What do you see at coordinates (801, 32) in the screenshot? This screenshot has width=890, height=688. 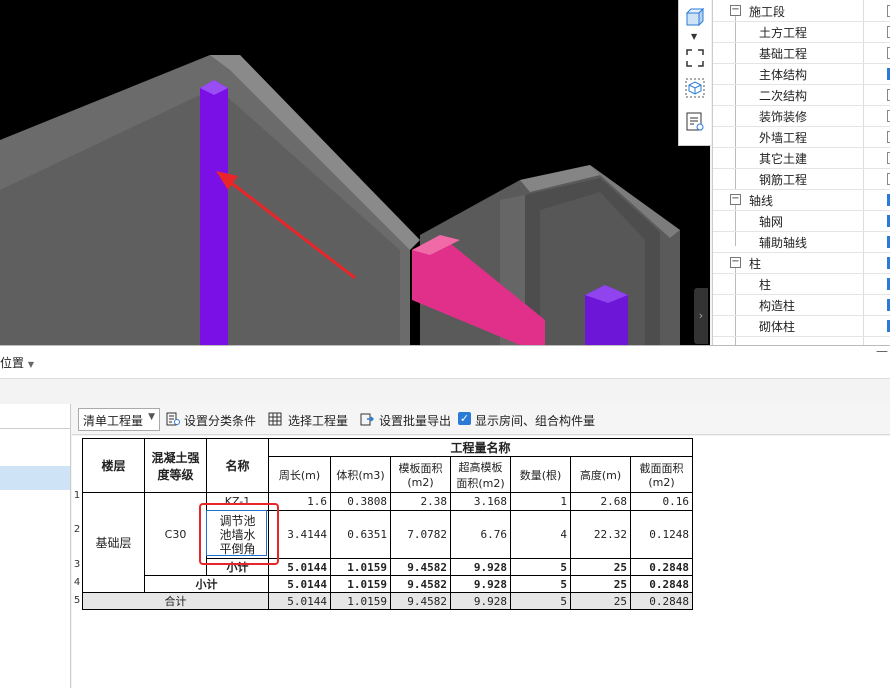 I see `tree-item: 土方工程` at bounding box center [801, 32].